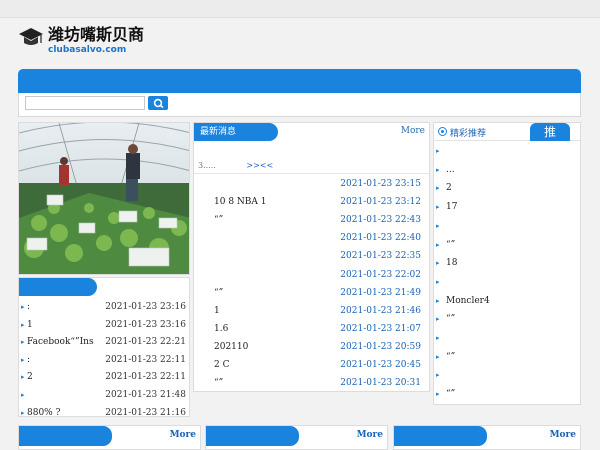 The width and height of the screenshot is (600, 450). Describe the element at coordinates (104, 342) in the screenshot. I see `list-item: ▸ Facebook“”Ins 2021-01-23 22:21` at that location.